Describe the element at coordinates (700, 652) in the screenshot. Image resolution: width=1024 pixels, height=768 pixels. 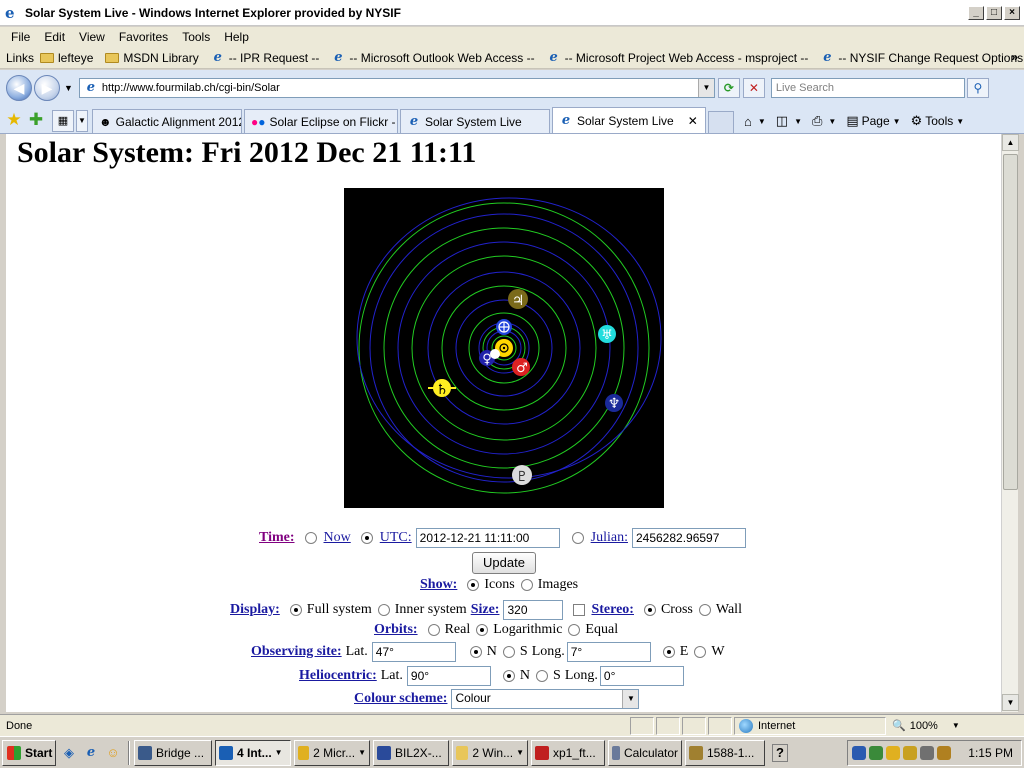
I see `obs-west-radio` at that location.